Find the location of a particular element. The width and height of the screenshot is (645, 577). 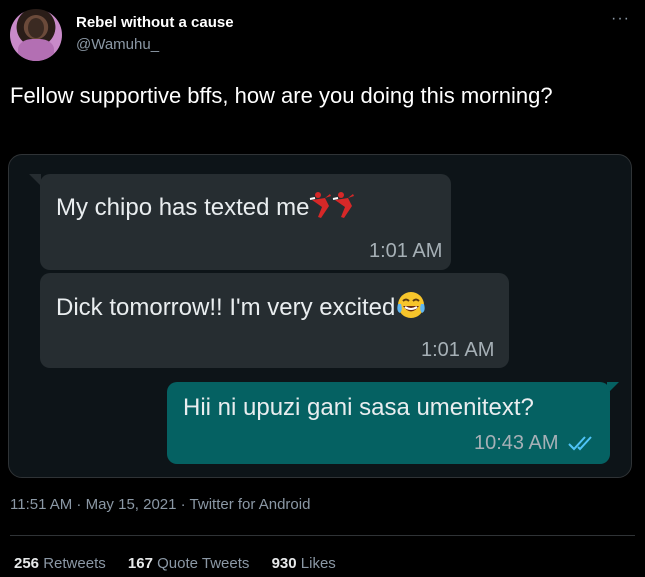

quote-tweets-count: 167 is located at coordinates (140, 563).